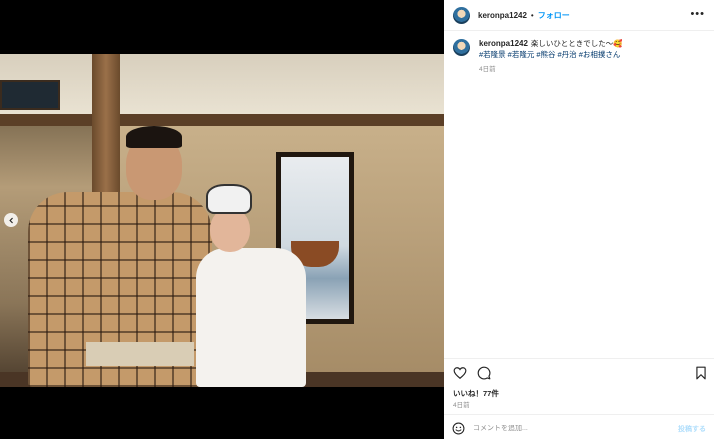  I want to click on post-header: keronpa1242 • フォロー •••, so click(579, 15).